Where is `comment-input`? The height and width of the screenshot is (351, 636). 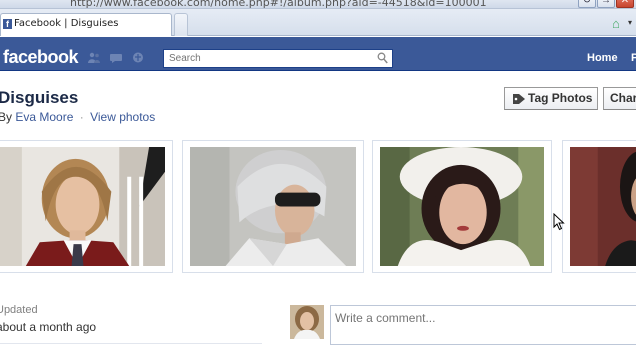
comment-input is located at coordinates (483, 325).